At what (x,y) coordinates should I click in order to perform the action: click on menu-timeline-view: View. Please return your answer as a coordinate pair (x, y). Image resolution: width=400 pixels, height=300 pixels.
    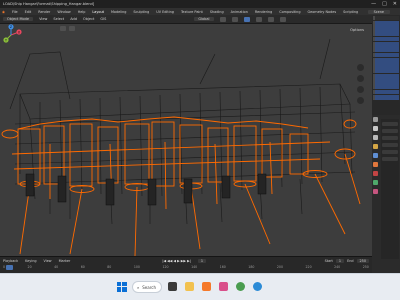
    Looking at the image, I should click on (48, 261).